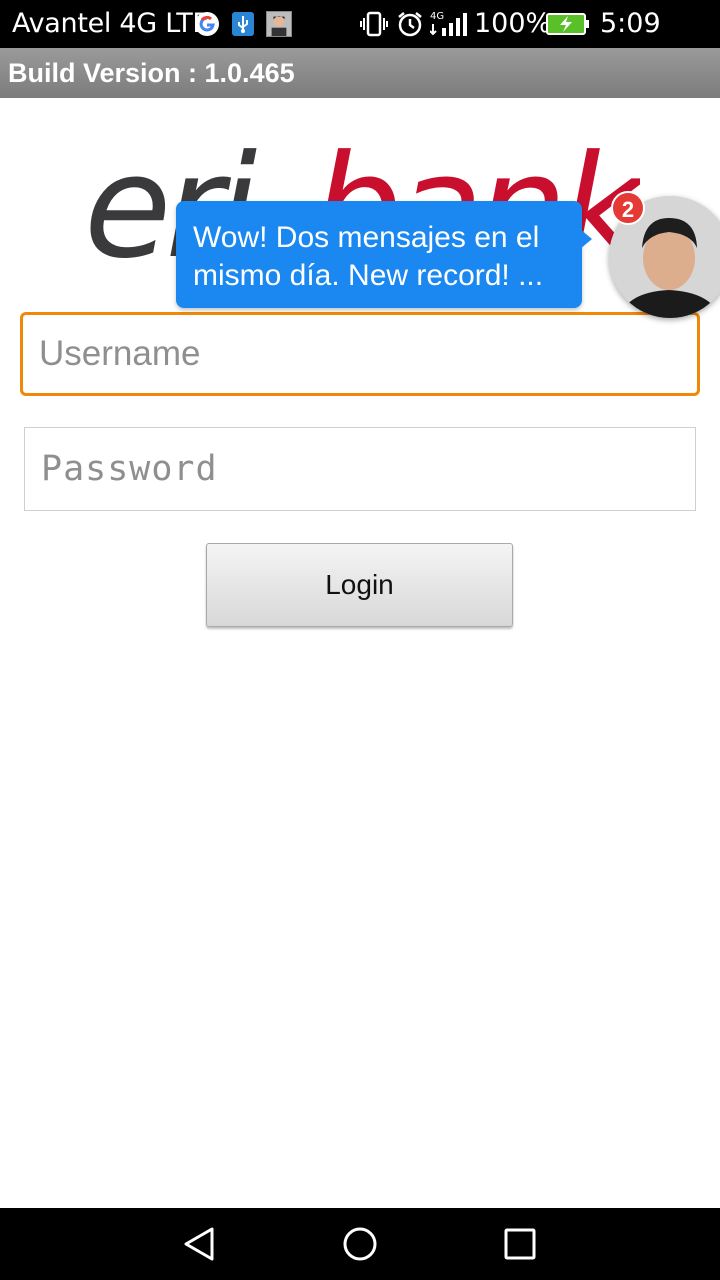  What do you see at coordinates (410, 24) in the screenshot?
I see `alarm-icon` at bounding box center [410, 24].